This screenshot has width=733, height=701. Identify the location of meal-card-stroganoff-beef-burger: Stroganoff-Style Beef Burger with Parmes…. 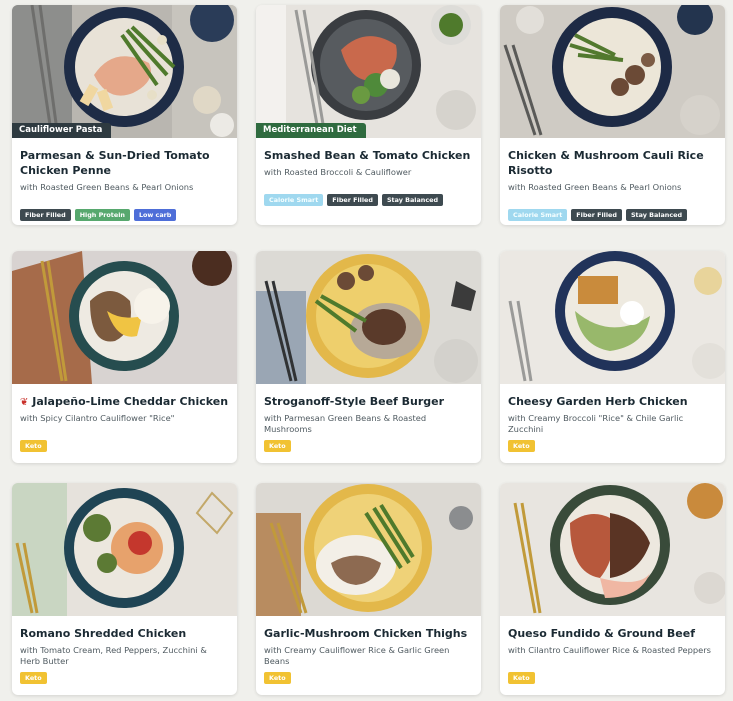
(368, 357).